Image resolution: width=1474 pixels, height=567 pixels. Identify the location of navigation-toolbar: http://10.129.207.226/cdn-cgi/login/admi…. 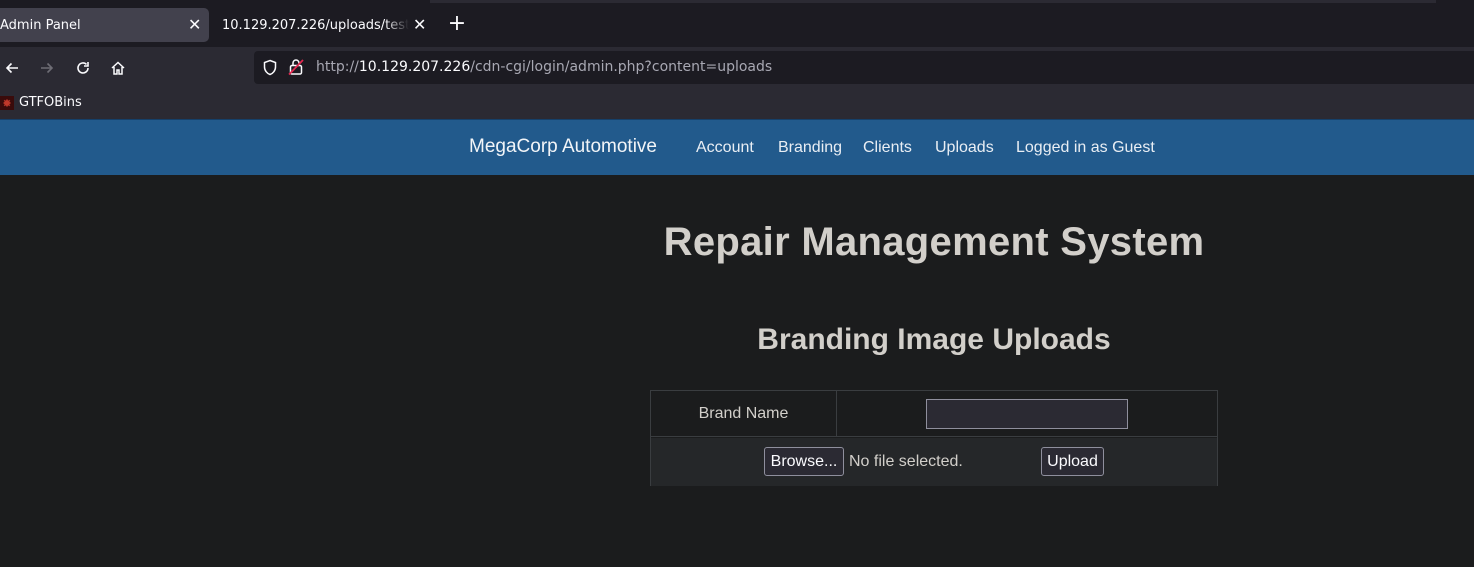
(737, 68).